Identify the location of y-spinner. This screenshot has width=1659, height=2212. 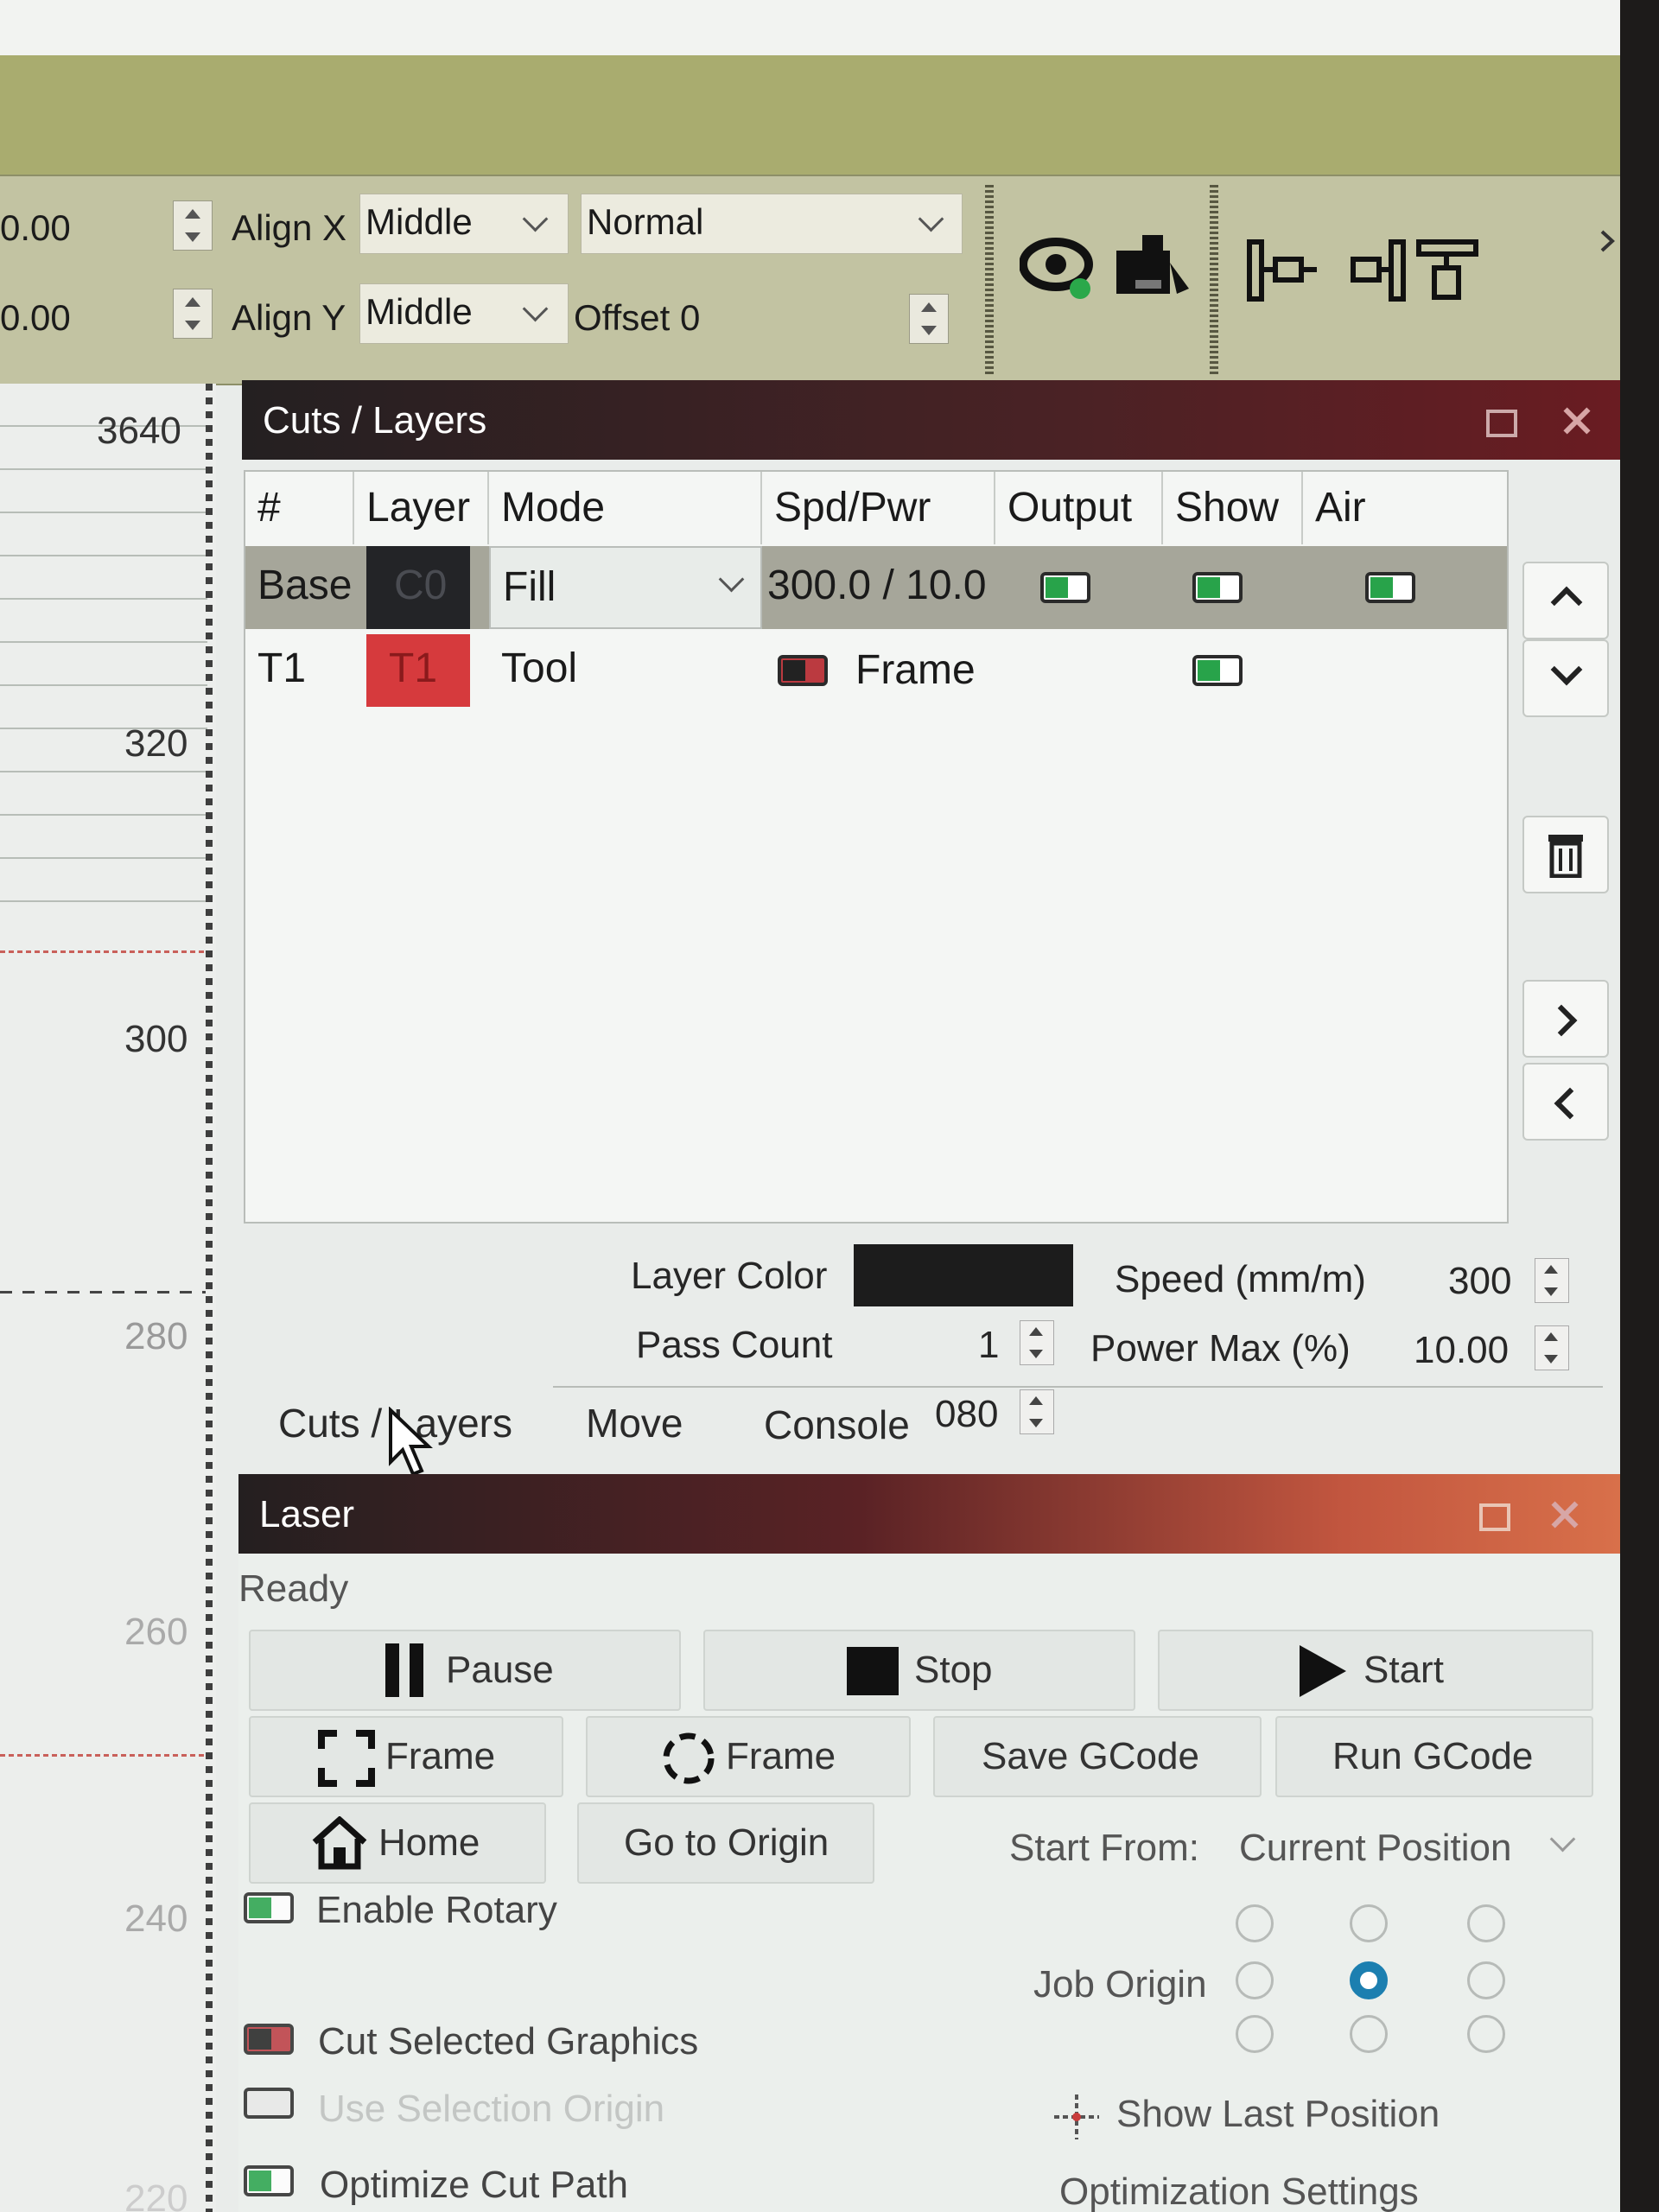
(193, 314).